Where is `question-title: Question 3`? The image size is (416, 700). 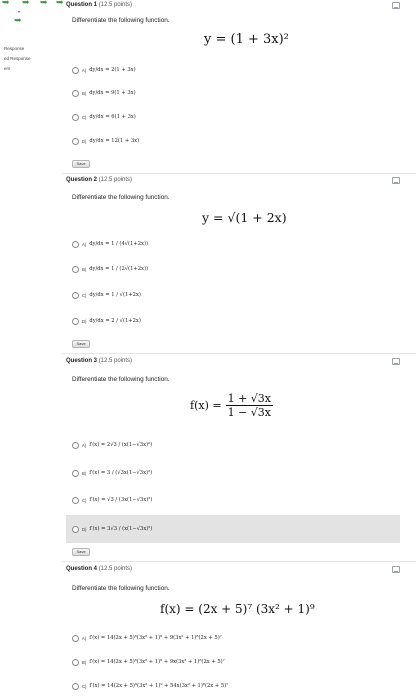
question-title: Question 3 is located at coordinates (82, 361).